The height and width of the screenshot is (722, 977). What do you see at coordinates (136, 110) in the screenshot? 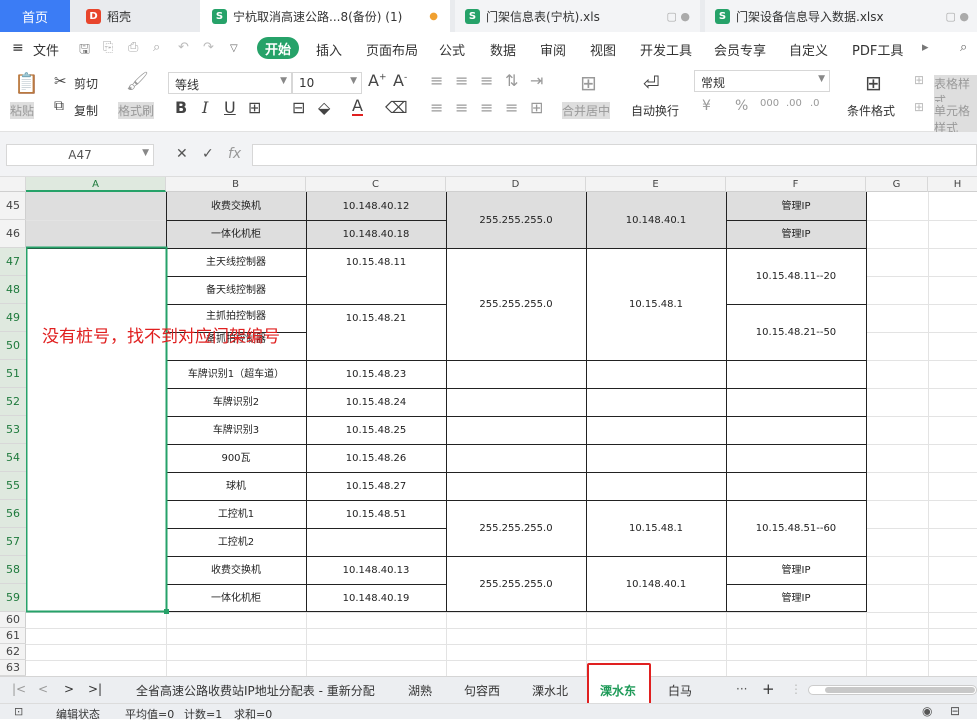
I see `format-painter-button: 格式刷` at bounding box center [136, 110].